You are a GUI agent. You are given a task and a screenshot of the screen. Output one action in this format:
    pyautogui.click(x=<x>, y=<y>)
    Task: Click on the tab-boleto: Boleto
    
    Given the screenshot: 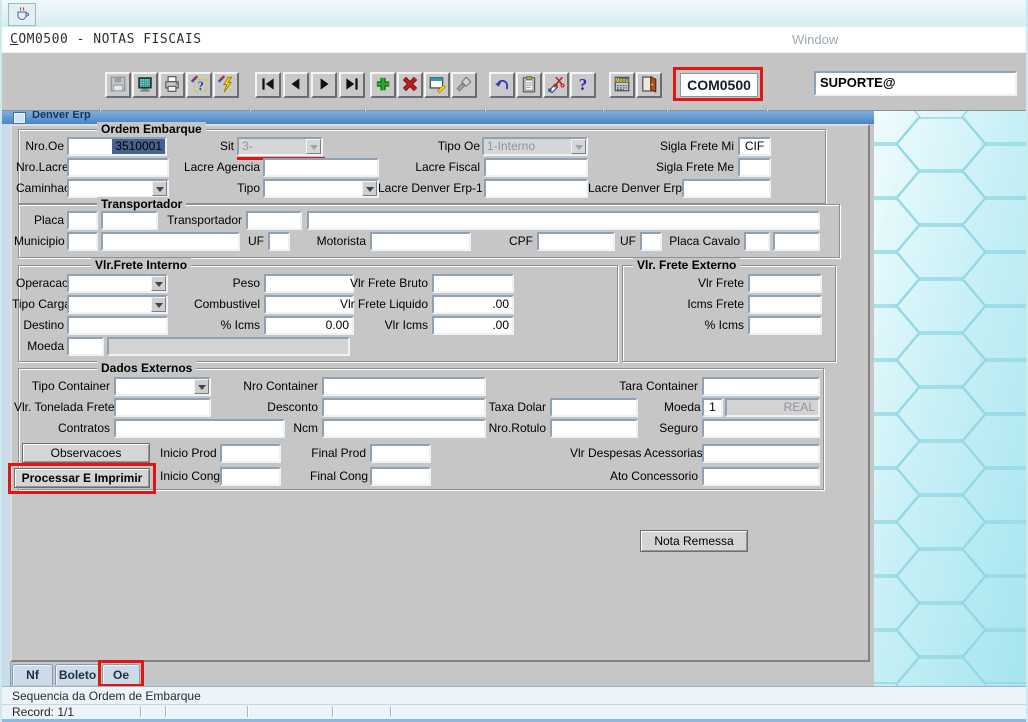 What is the action you would take?
    pyautogui.click(x=77, y=674)
    